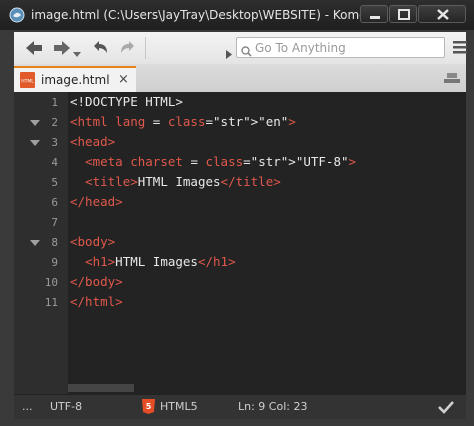 The height and width of the screenshot is (426, 474). Describe the element at coordinates (442, 14) in the screenshot. I see `close-button` at that location.